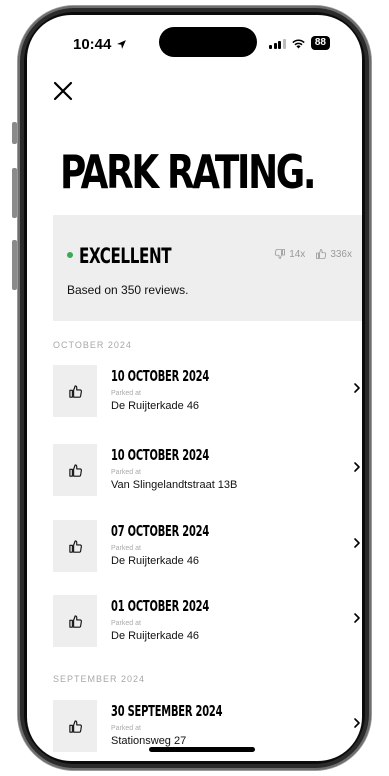 Image resolution: width=389 pixels, height=776 pixels. What do you see at coordinates (121, 44) in the screenshot?
I see `location-arrow-icon` at bounding box center [121, 44].